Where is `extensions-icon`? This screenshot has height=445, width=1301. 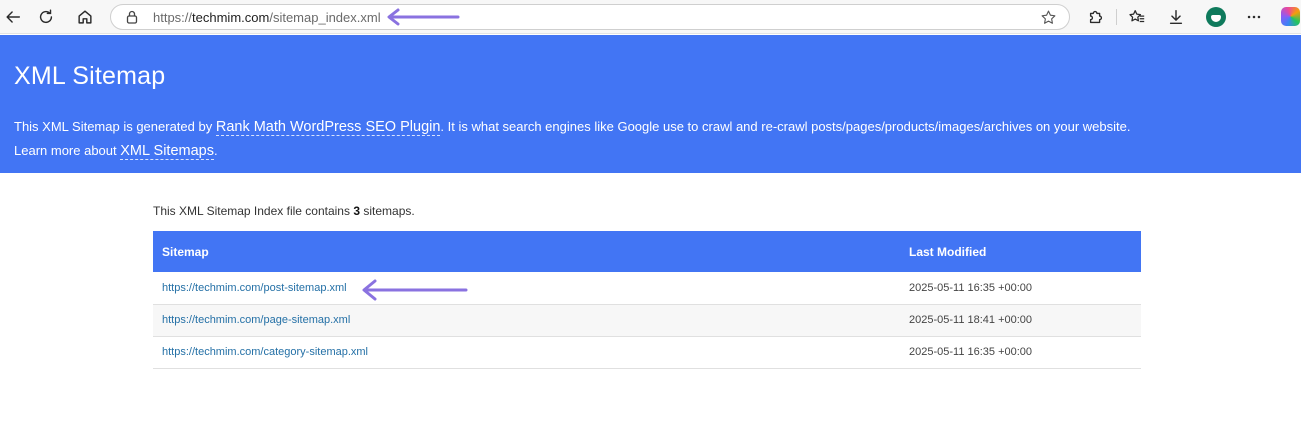
extensions-icon is located at coordinates (1096, 17).